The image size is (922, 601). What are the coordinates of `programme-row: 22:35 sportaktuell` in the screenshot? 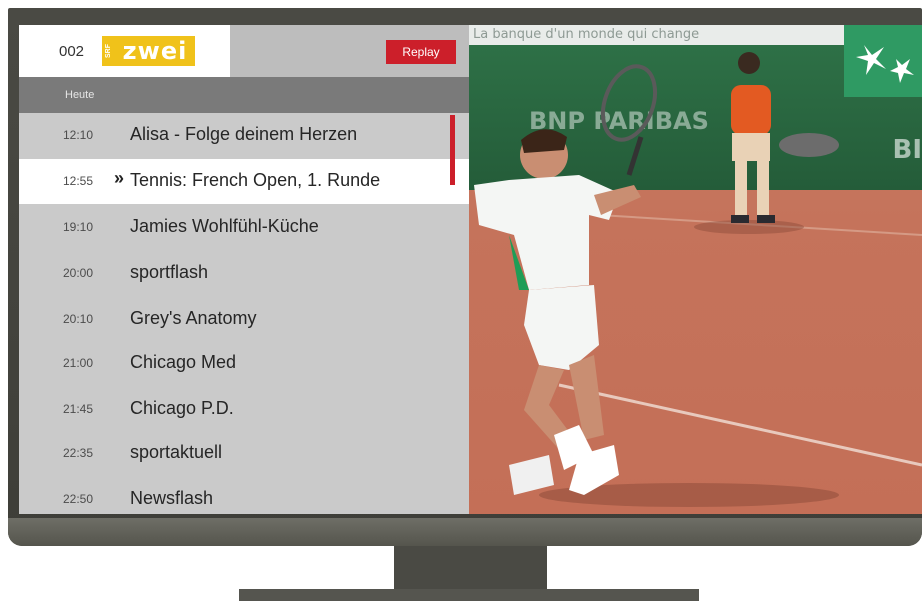 It's located at (244, 453).